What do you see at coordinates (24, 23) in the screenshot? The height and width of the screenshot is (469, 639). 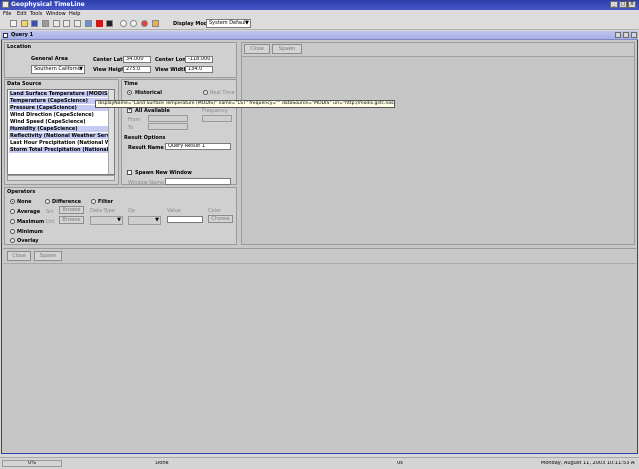 I see `open-folder-icon` at bounding box center [24, 23].